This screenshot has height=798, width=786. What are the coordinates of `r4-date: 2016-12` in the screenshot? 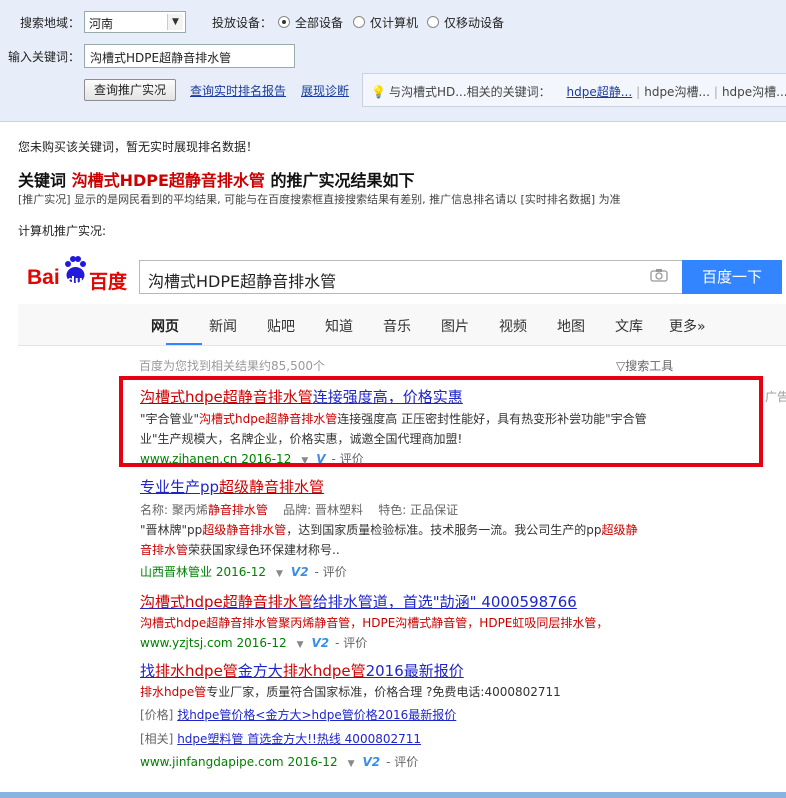 It's located at (312, 762).